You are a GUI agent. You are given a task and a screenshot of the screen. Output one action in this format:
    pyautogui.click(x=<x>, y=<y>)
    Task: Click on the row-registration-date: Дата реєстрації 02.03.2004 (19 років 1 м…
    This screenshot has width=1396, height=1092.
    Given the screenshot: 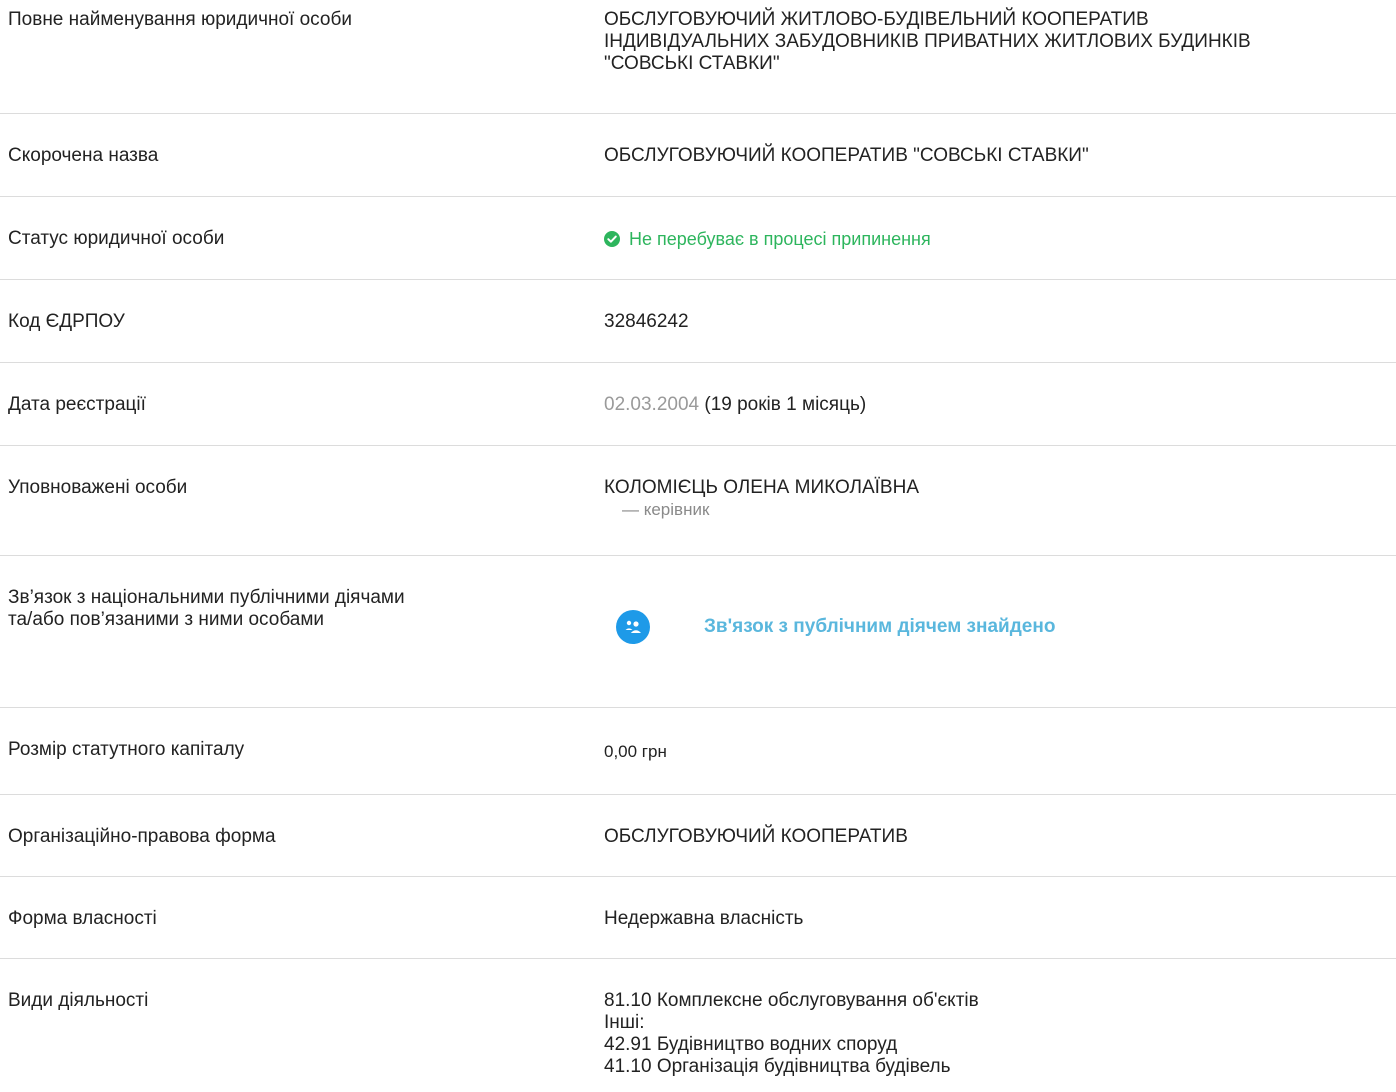 What is the action you would take?
    pyautogui.click(x=698, y=404)
    